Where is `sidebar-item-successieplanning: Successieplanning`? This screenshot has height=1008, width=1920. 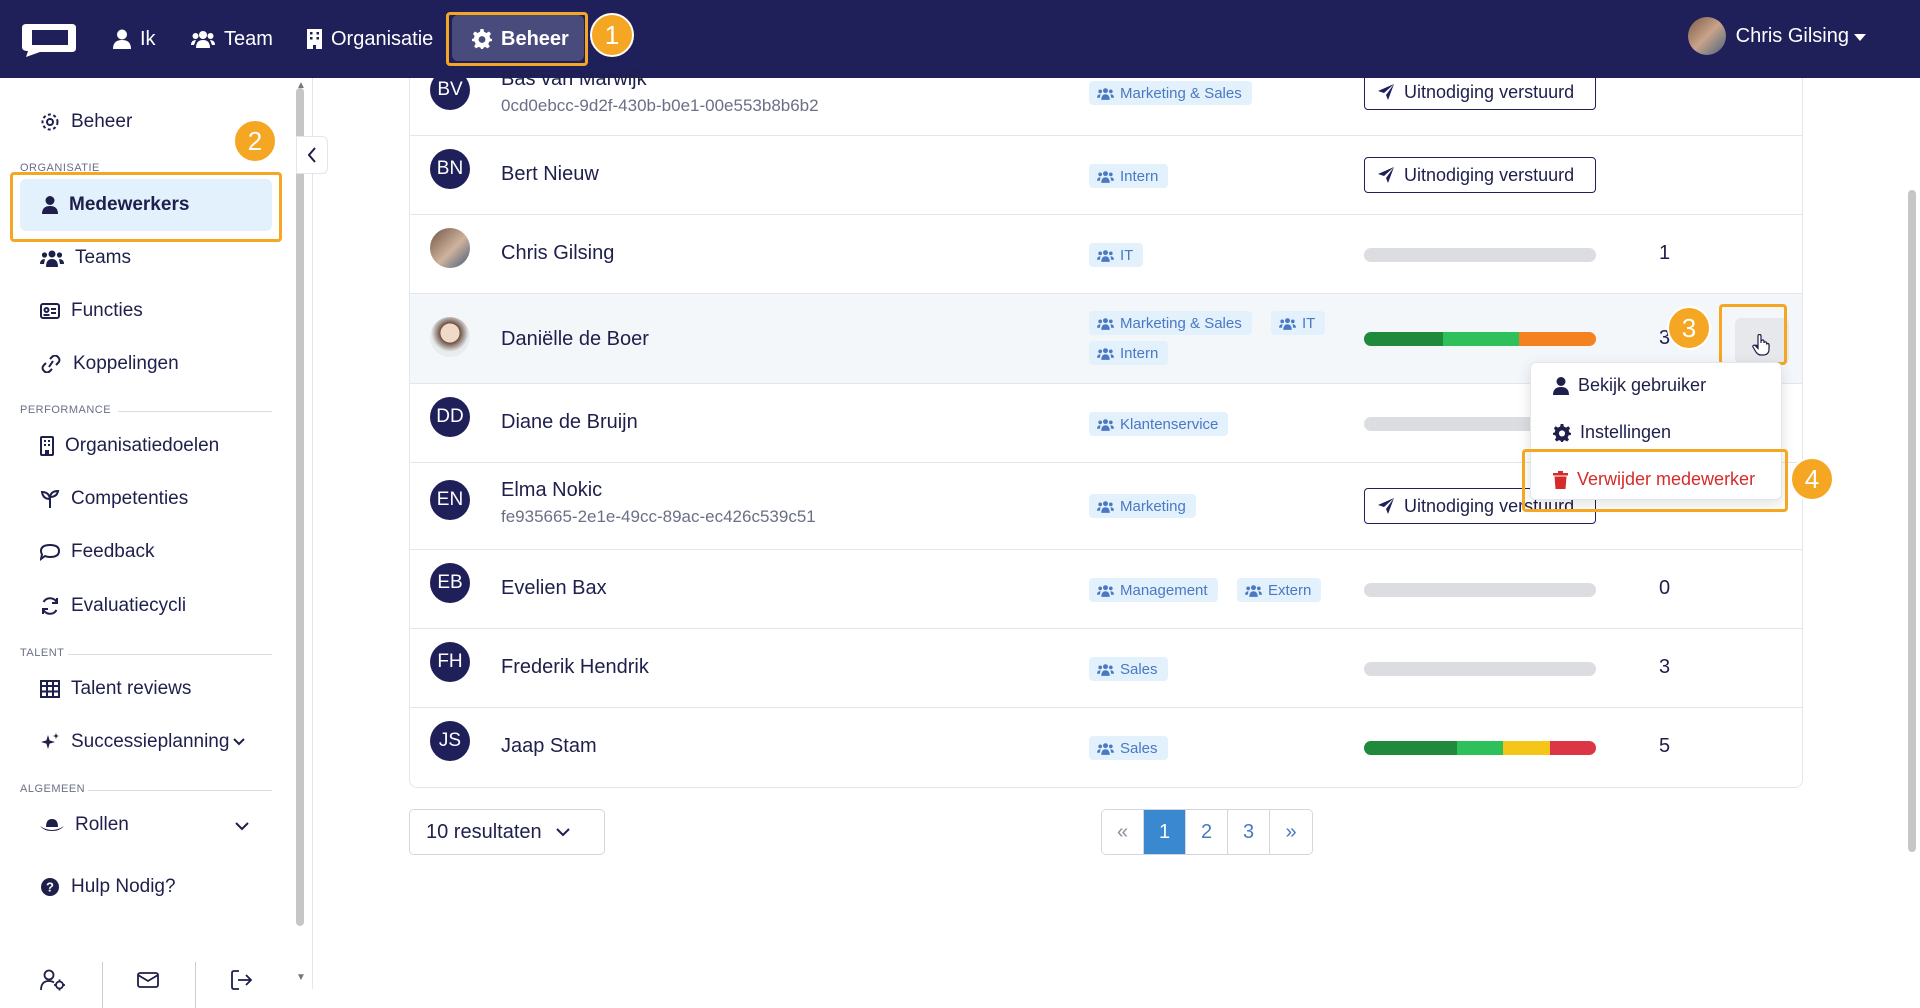 sidebar-item-successieplanning: Successieplanning is located at coordinates (143, 742).